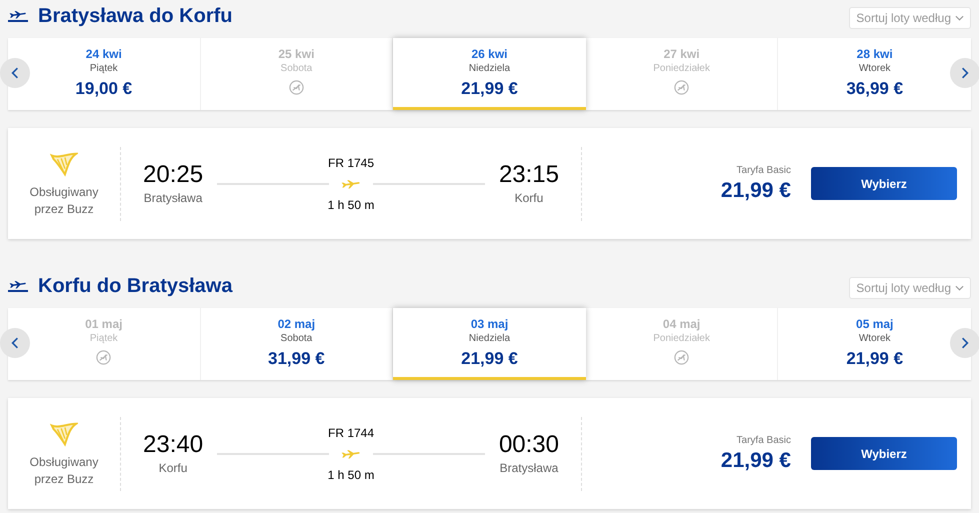 This screenshot has width=979, height=513. Describe the element at coordinates (135, 286) in the screenshot. I see `route-title: Korfu do Bratysława` at that location.